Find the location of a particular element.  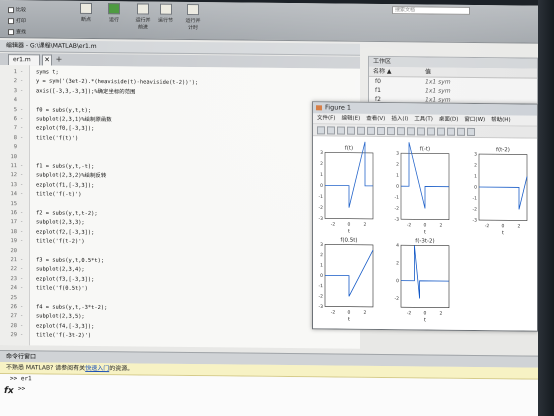

subplot-axes is located at coordinates (425, 276).